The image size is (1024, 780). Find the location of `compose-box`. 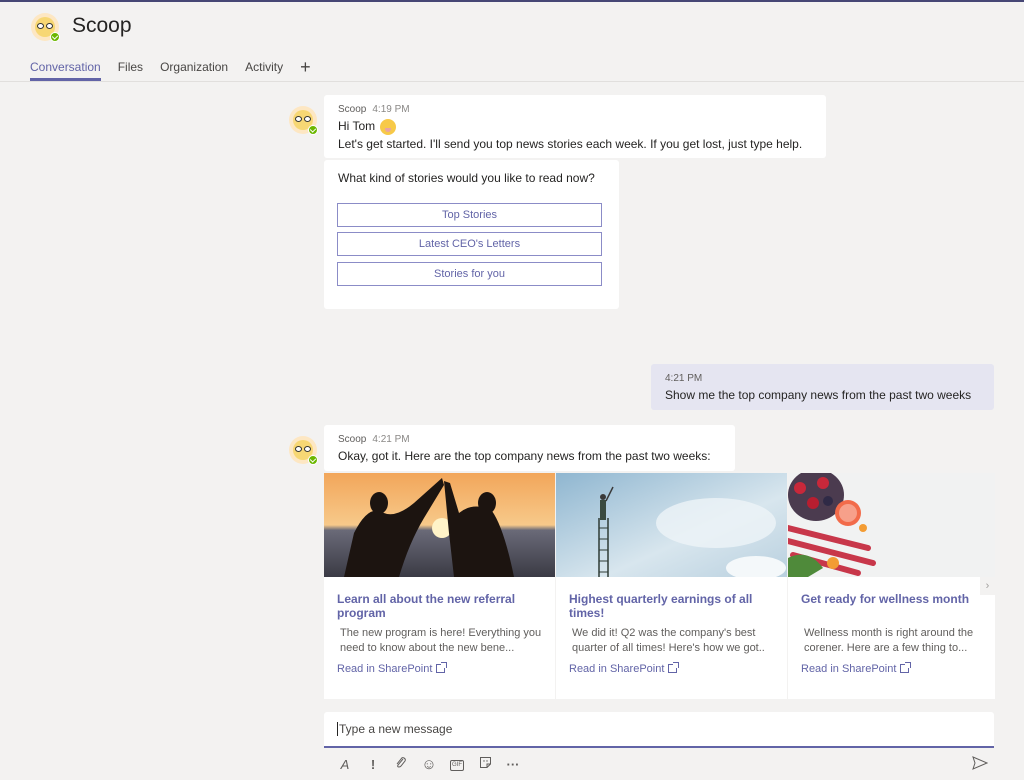

compose-box is located at coordinates (659, 730).